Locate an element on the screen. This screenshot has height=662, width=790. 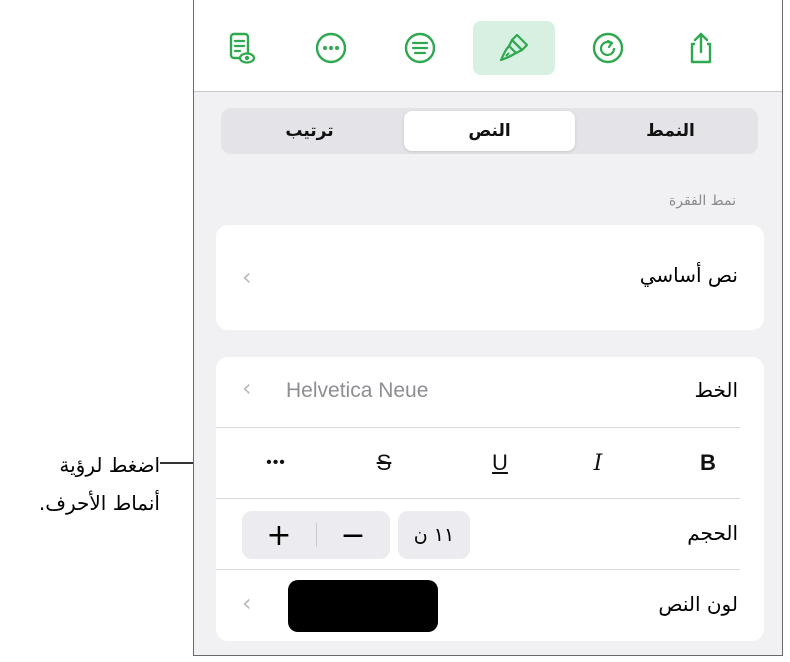
text-color-label: لون النص is located at coordinates (698, 604).